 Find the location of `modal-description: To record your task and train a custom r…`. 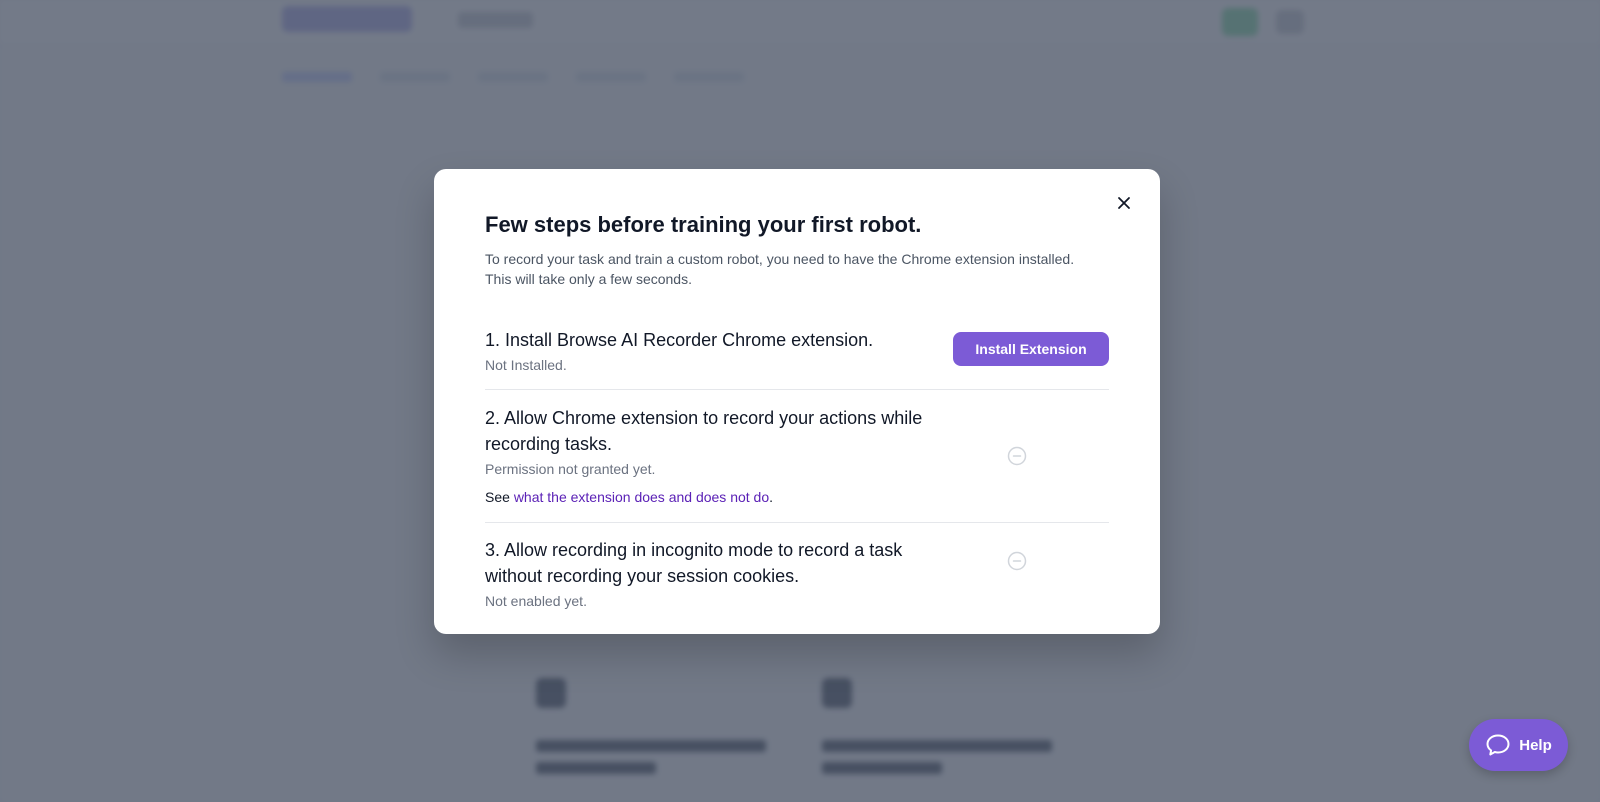

modal-description: To record your task and train a custom r… is located at coordinates (797, 269).